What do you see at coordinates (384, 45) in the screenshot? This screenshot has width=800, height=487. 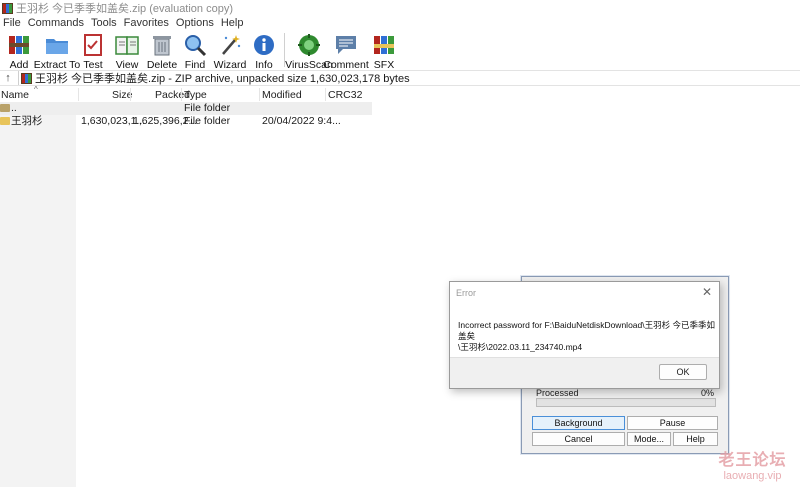 I see `sfx-archive-icon` at bounding box center [384, 45].